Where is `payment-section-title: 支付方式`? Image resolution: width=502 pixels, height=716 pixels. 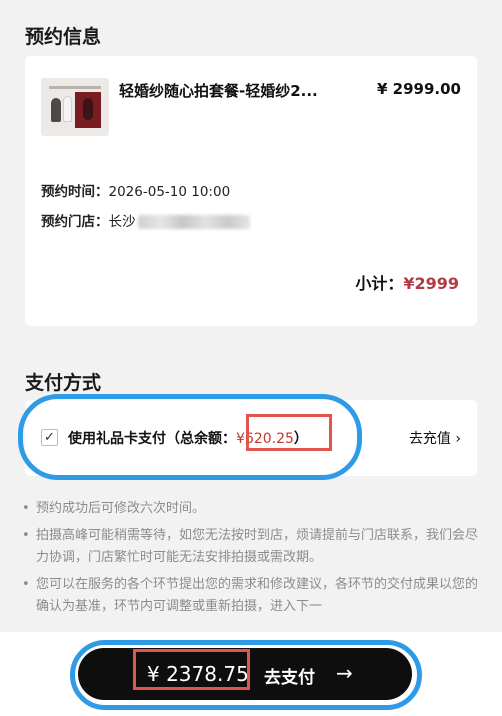 payment-section-title: 支付方式 is located at coordinates (63, 383).